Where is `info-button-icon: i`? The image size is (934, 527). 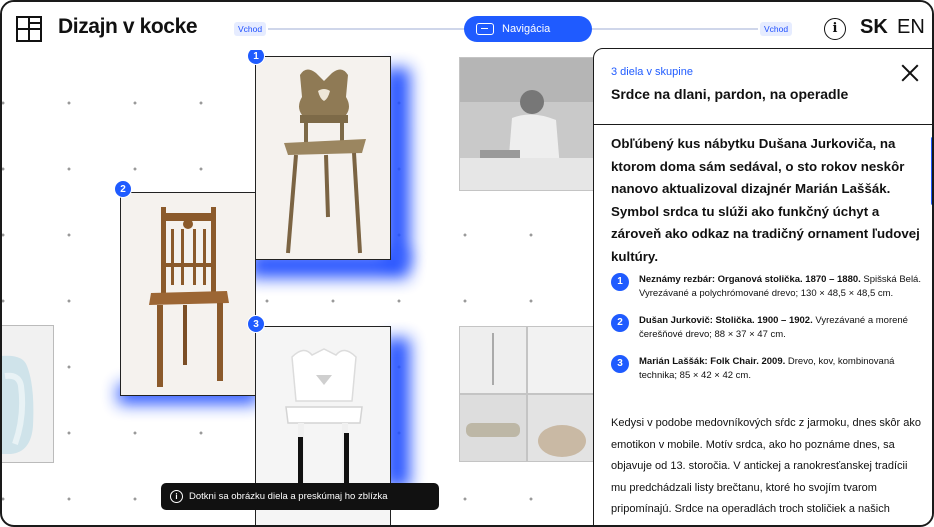 info-button-icon: i is located at coordinates (835, 29).